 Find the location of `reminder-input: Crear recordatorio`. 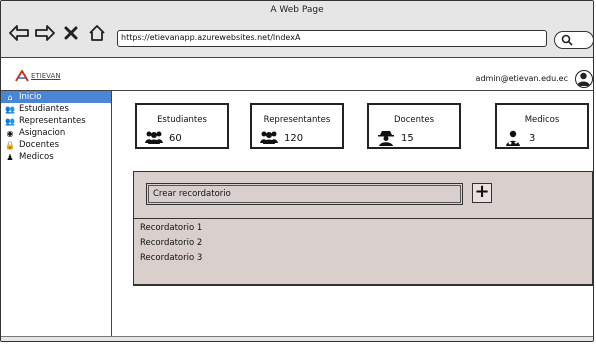

reminder-input: Crear recordatorio is located at coordinates (304, 194).